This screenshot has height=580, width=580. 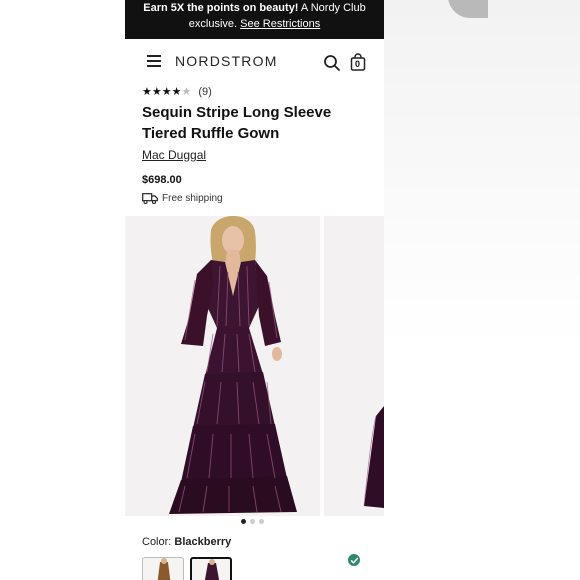 What do you see at coordinates (211, 568) in the screenshot?
I see `color-swatch-blackberry` at bounding box center [211, 568].